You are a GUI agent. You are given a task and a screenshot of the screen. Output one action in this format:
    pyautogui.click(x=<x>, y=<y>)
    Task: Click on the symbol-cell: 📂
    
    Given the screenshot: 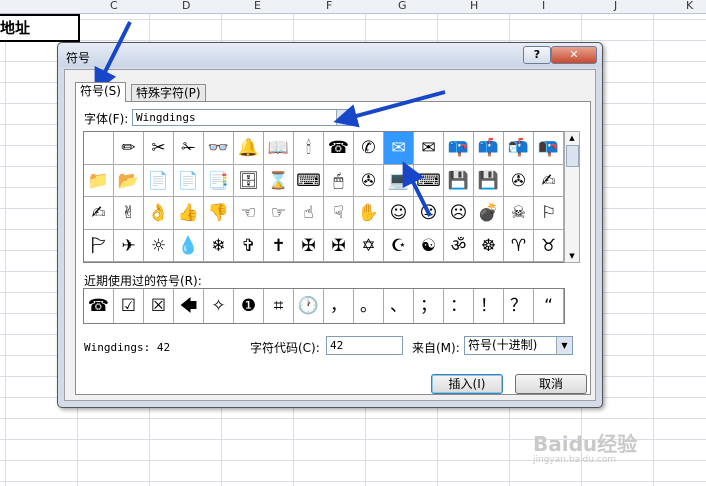 What is the action you would take?
    pyautogui.click(x=129, y=180)
    